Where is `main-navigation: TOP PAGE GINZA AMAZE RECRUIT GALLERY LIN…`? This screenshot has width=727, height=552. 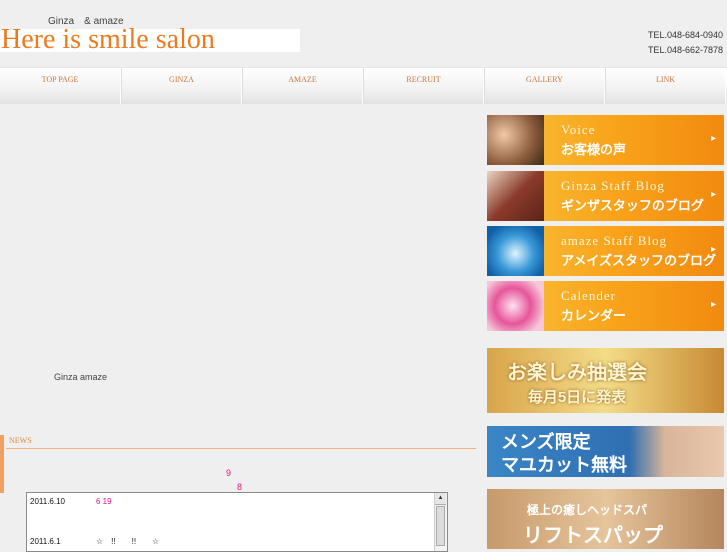 main-navigation: TOP PAGE GINZA AMAZE RECRUIT GALLERY LIN… is located at coordinates (363, 85).